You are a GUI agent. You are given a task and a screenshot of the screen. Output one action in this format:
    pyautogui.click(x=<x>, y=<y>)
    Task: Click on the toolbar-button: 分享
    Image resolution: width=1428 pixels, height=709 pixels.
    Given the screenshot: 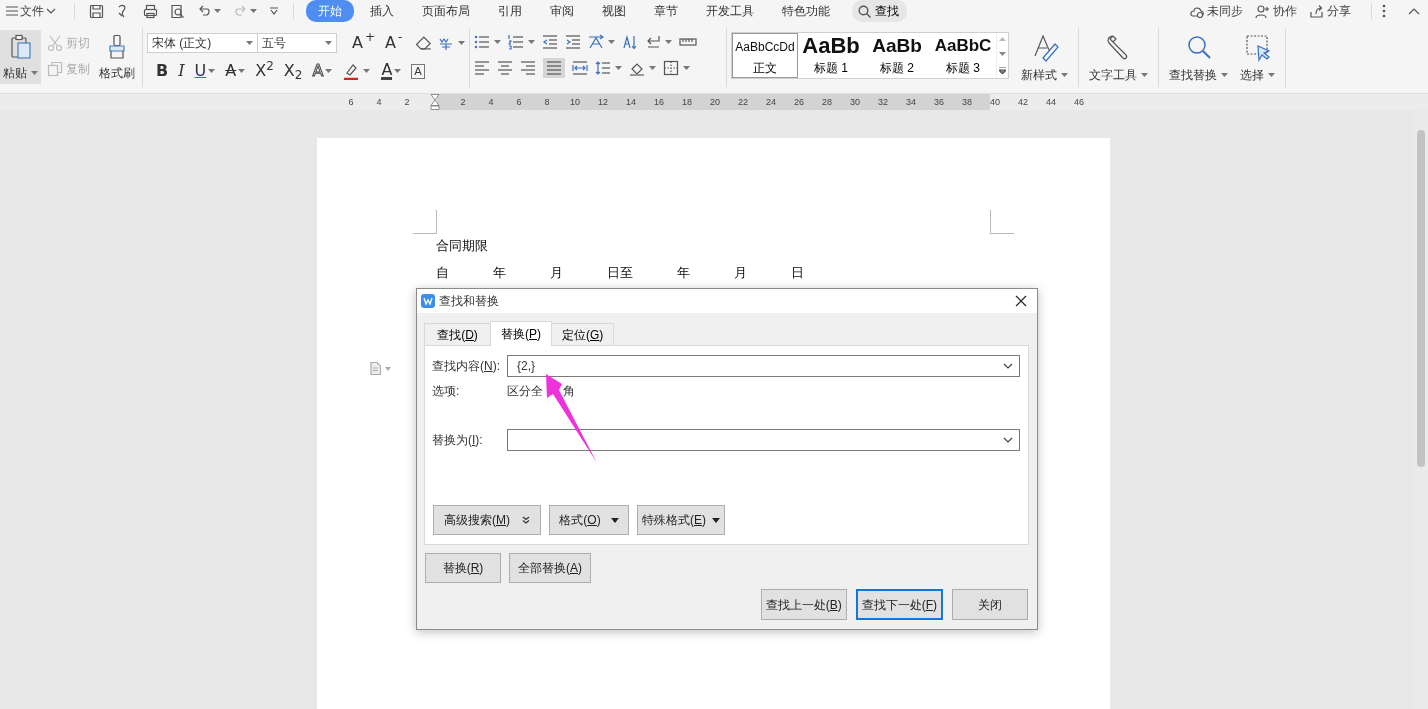 What is the action you would take?
    pyautogui.click(x=1330, y=11)
    